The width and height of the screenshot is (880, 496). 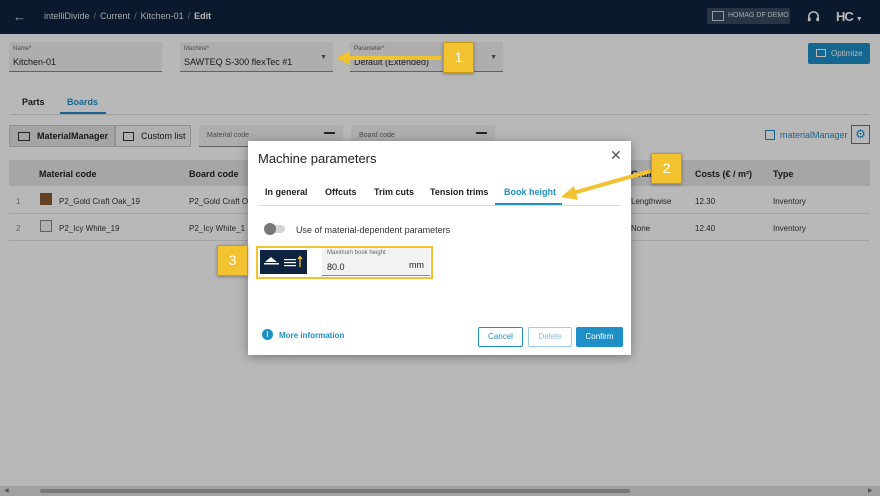 I want to click on tutorial-arrows, so click(x=494, y=125).